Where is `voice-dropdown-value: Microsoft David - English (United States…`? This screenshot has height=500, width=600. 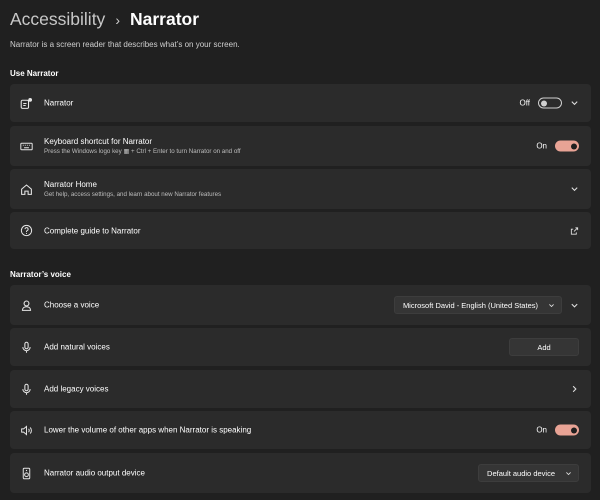 voice-dropdown-value: Microsoft David - English (United States… is located at coordinates (470, 305).